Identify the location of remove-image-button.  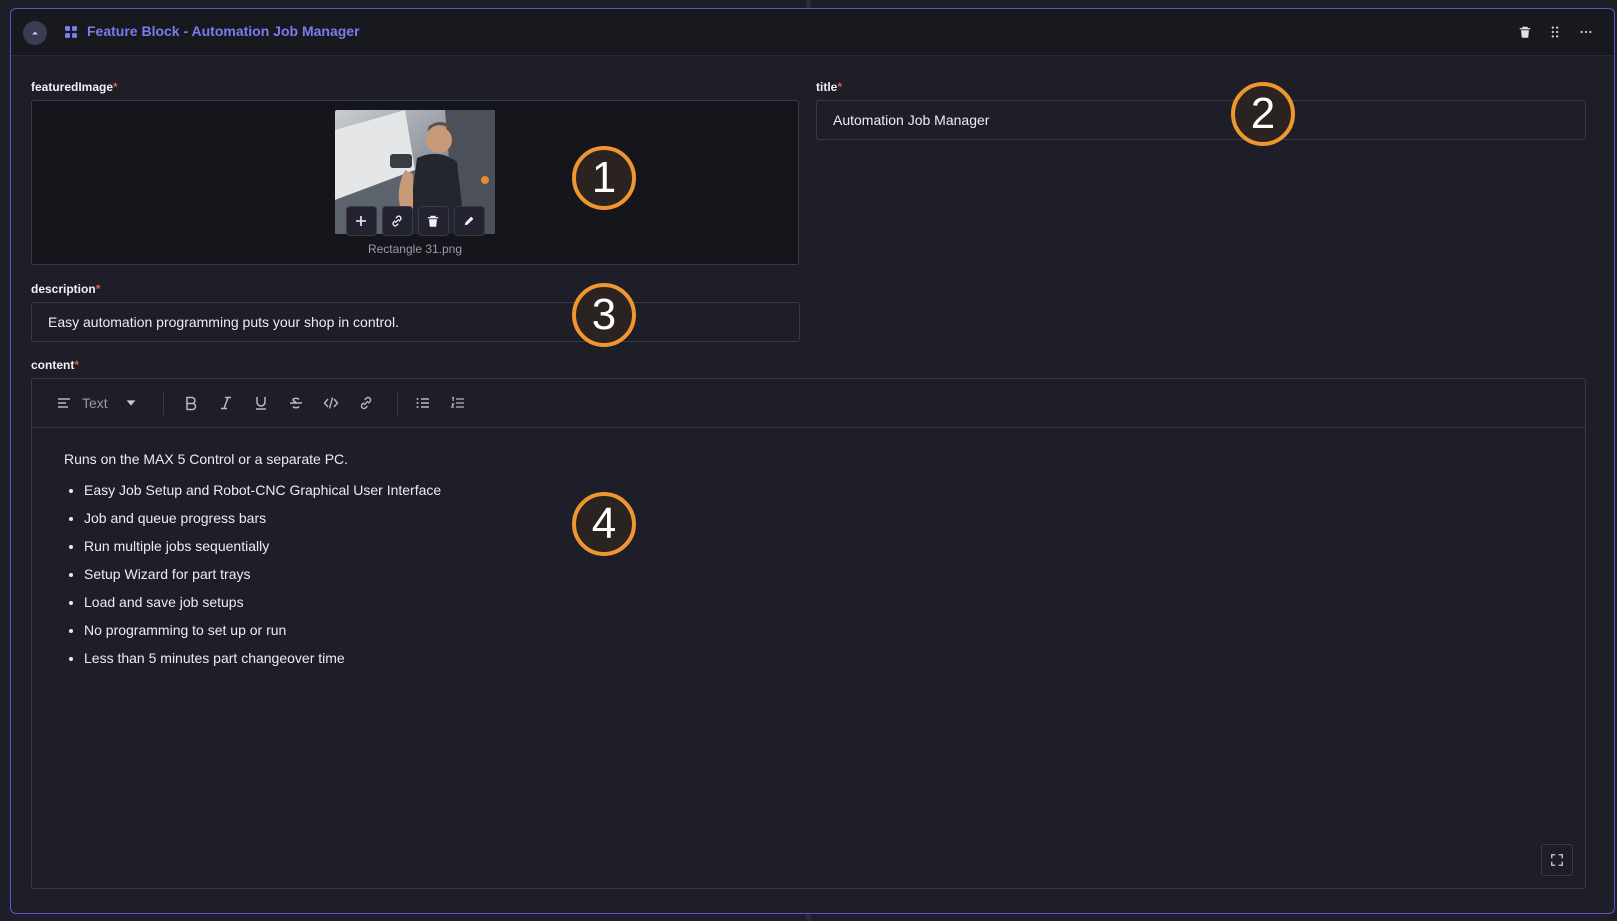
(433, 221).